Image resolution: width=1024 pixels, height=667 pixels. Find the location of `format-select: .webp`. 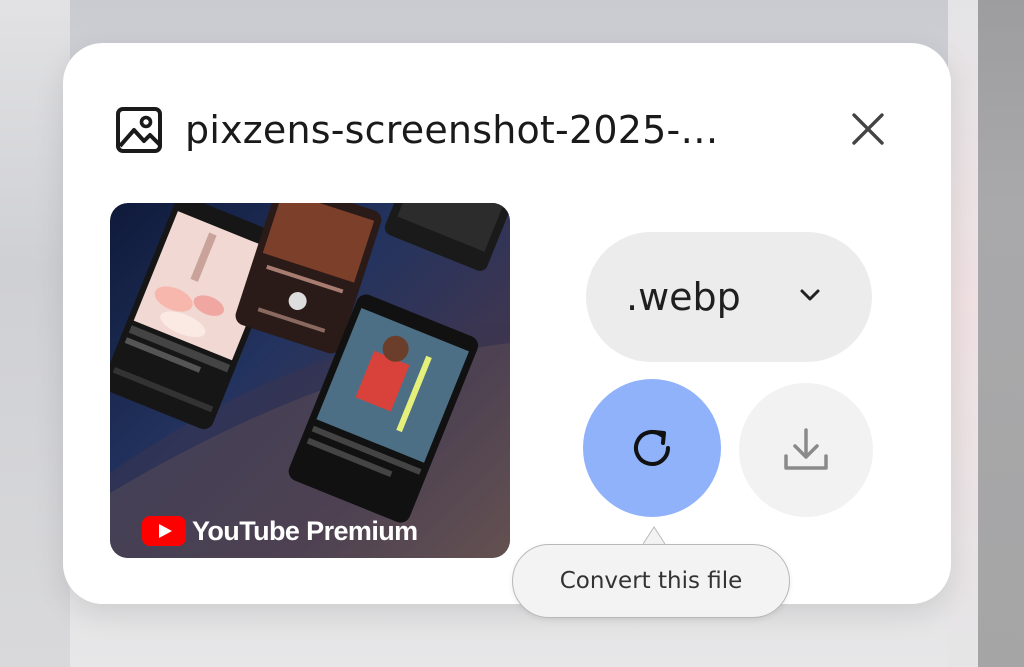

format-select: .webp is located at coordinates (729, 297).